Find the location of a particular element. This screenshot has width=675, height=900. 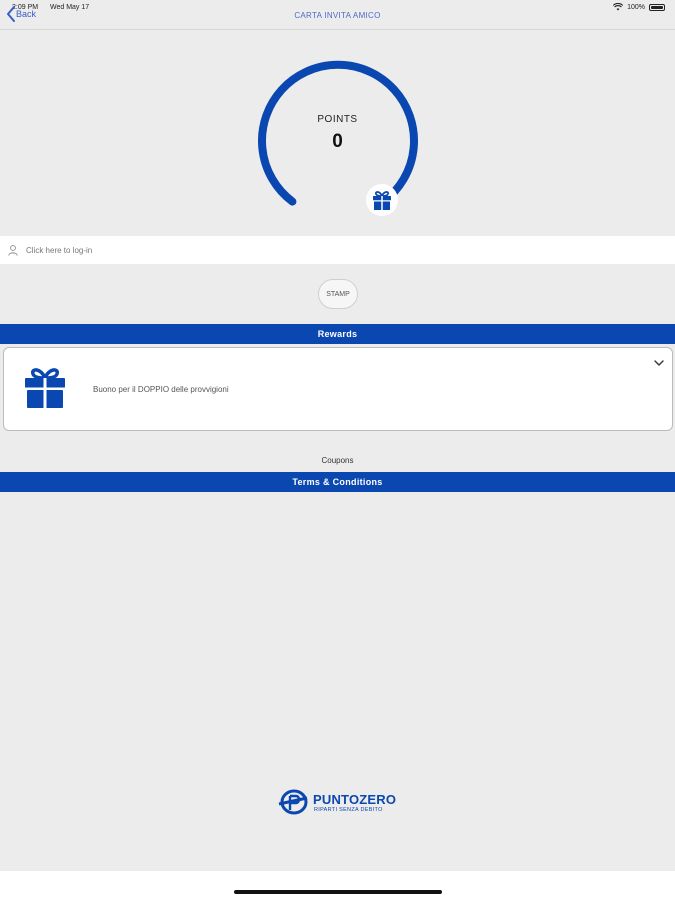

stamp-button: STAMP is located at coordinates (338, 294).